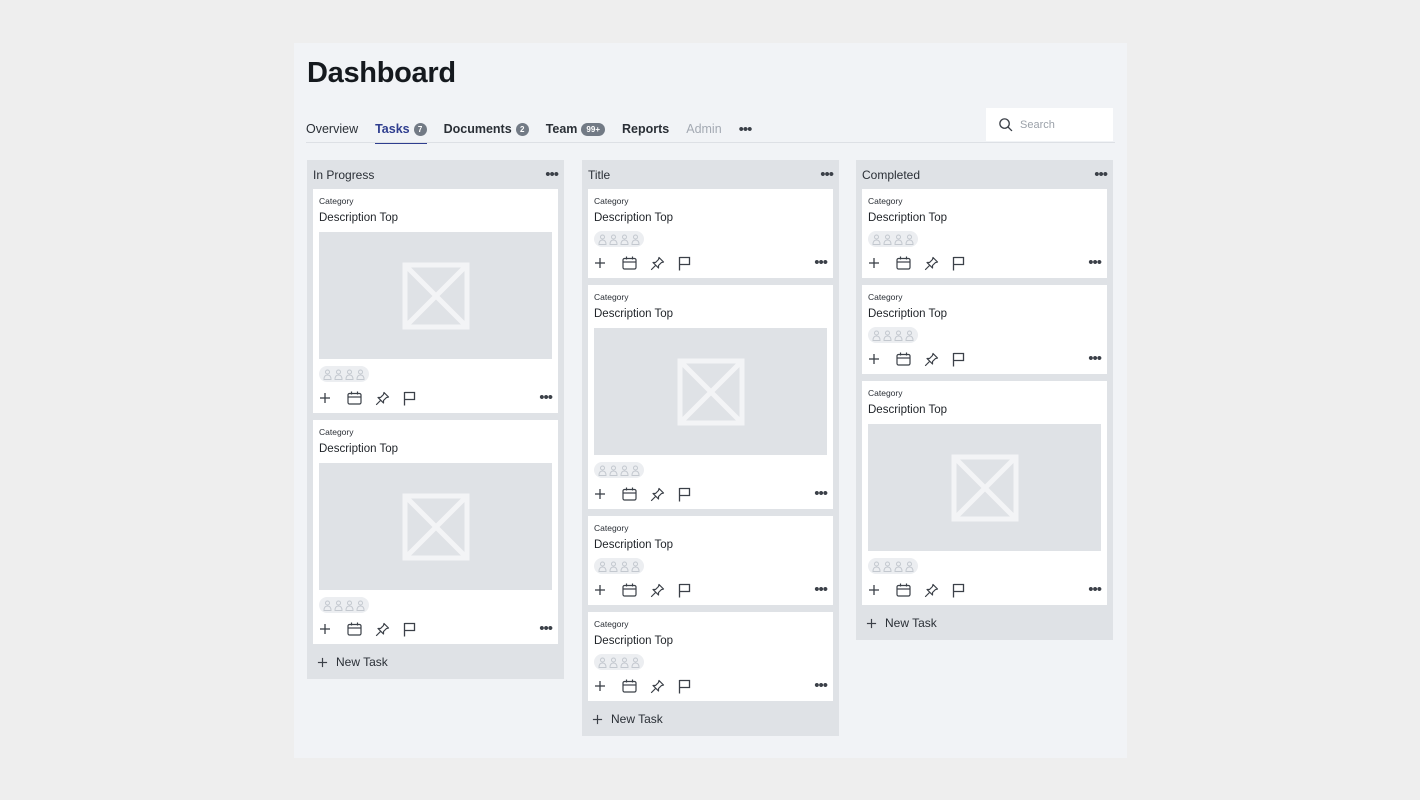  Describe the element at coordinates (436, 398) in the screenshot. I see `card-actions: •••` at that location.